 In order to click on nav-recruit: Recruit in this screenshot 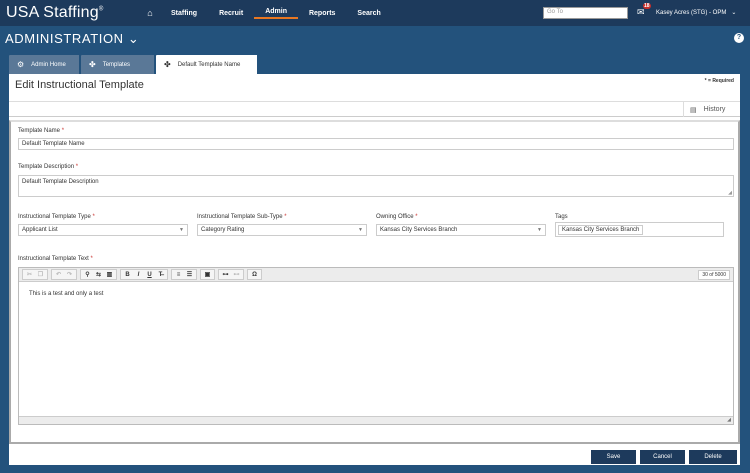, I will do `click(231, 13)`.